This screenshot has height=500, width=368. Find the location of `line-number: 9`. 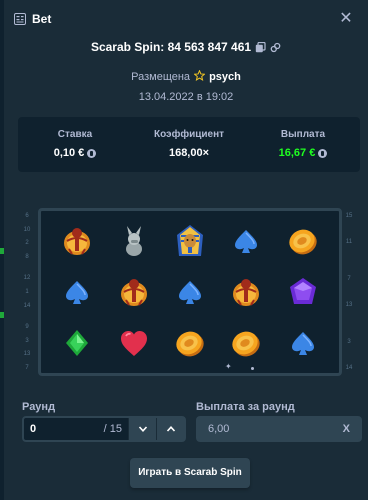

line-number: 9 is located at coordinates (27, 326).